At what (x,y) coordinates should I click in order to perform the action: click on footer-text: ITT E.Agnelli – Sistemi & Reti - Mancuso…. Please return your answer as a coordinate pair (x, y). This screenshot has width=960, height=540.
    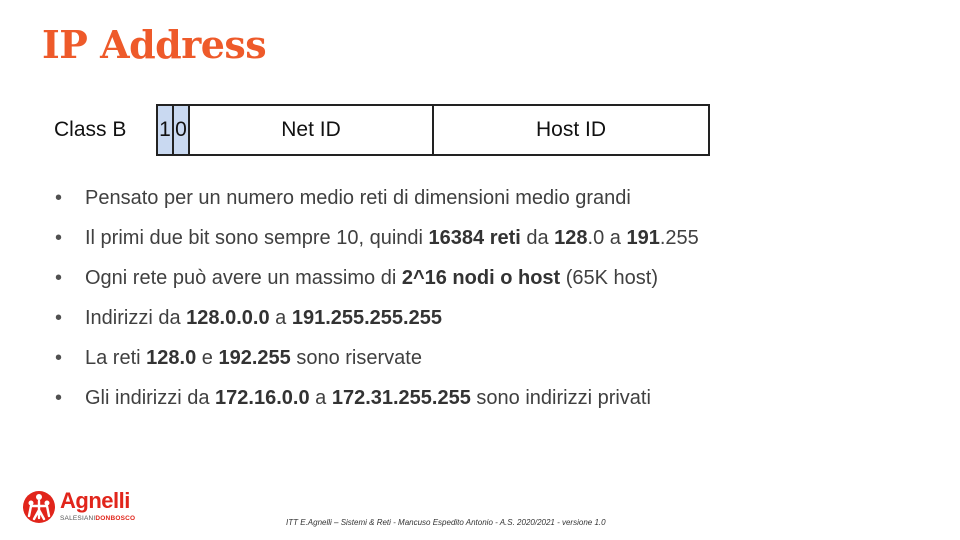
    Looking at the image, I should click on (446, 522).